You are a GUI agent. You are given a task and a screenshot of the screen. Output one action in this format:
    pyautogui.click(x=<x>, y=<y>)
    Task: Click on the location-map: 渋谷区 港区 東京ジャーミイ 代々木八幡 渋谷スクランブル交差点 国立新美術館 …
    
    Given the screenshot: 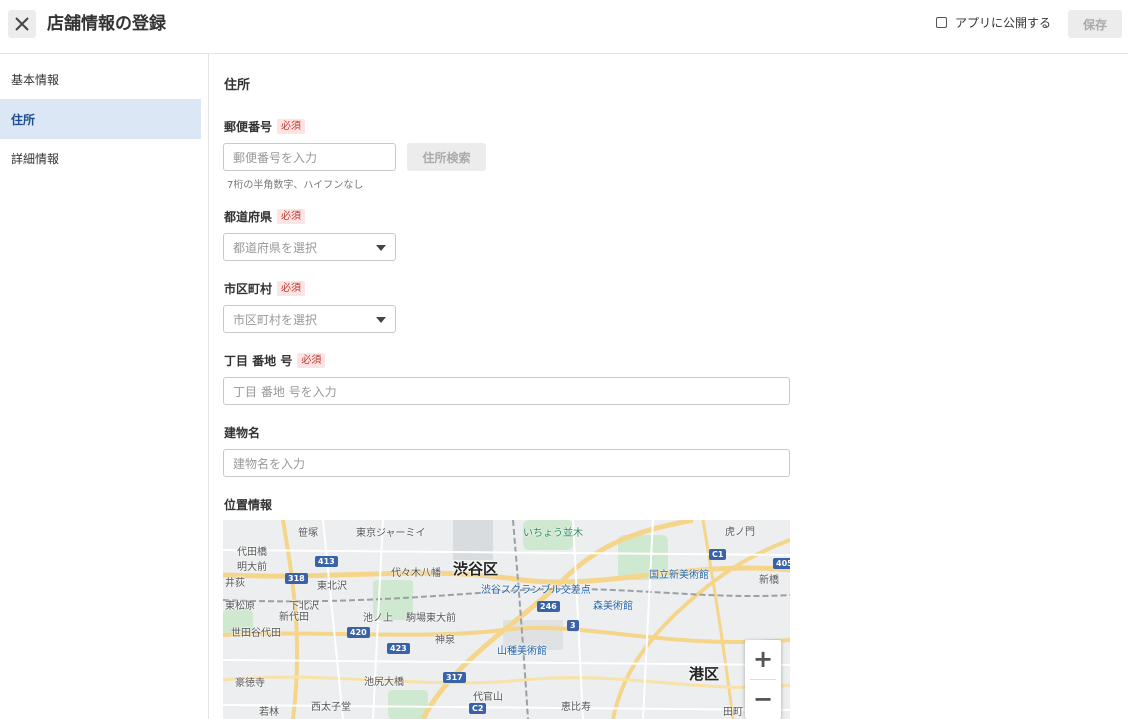 What is the action you would take?
    pyautogui.click(x=506, y=619)
    